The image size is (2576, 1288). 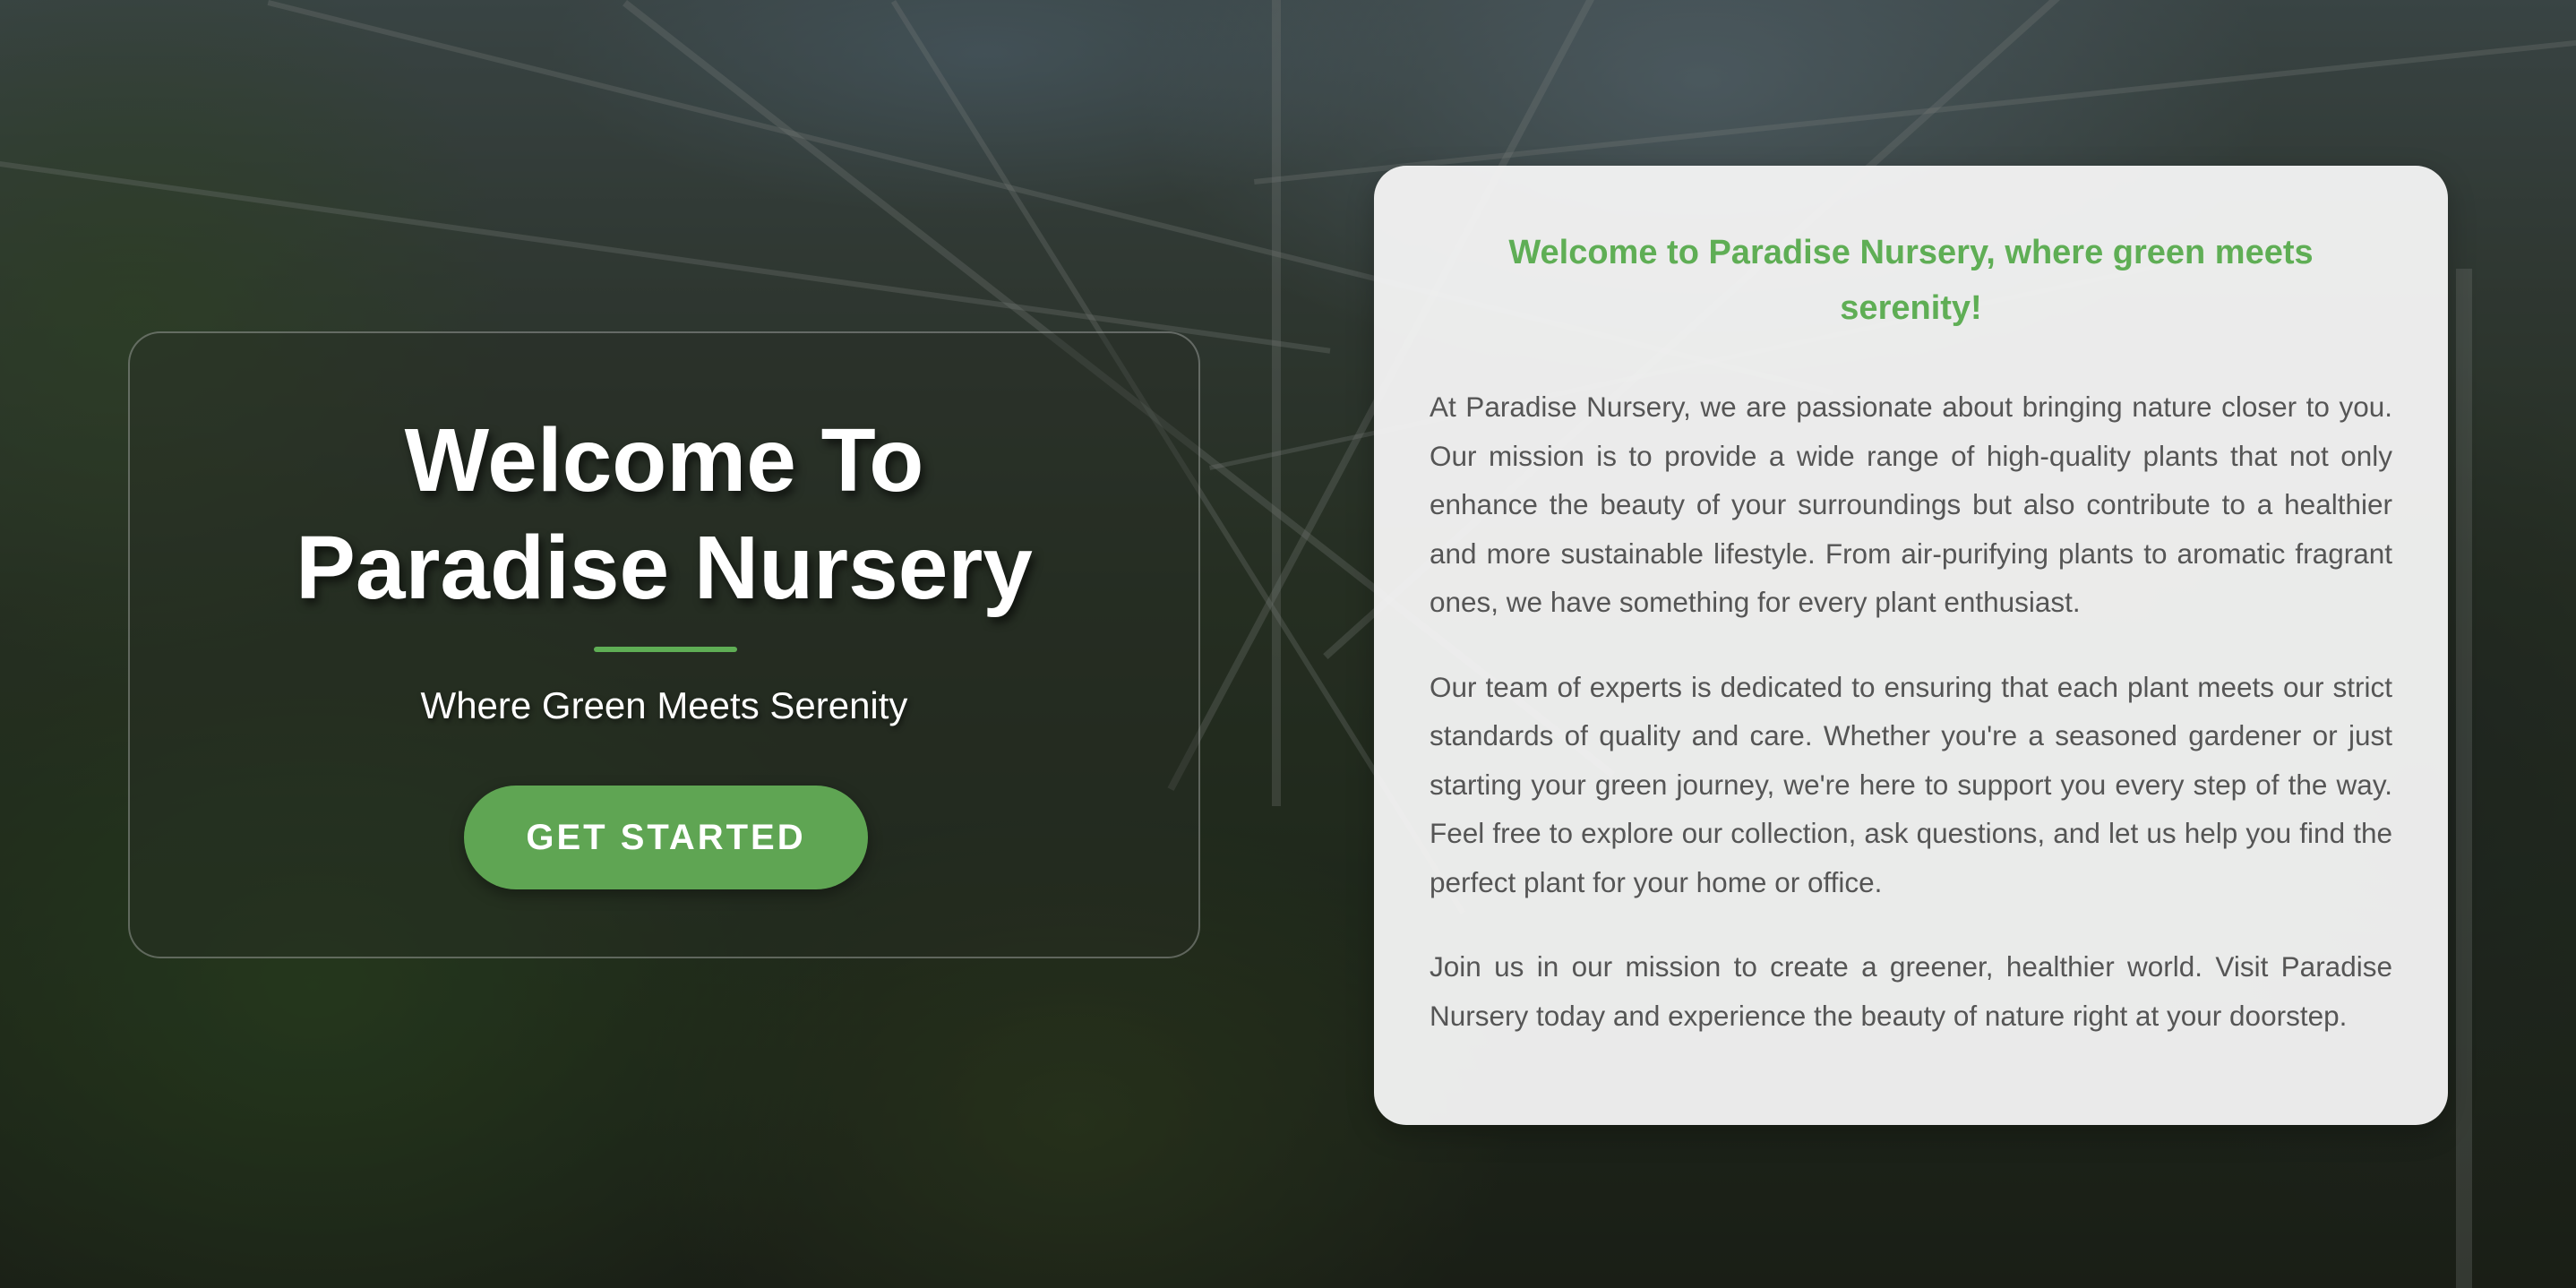 What do you see at coordinates (664, 514) in the screenshot?
I see `hero-title: Welcome To Paradise Nursery` at bounding box center [664, 514].